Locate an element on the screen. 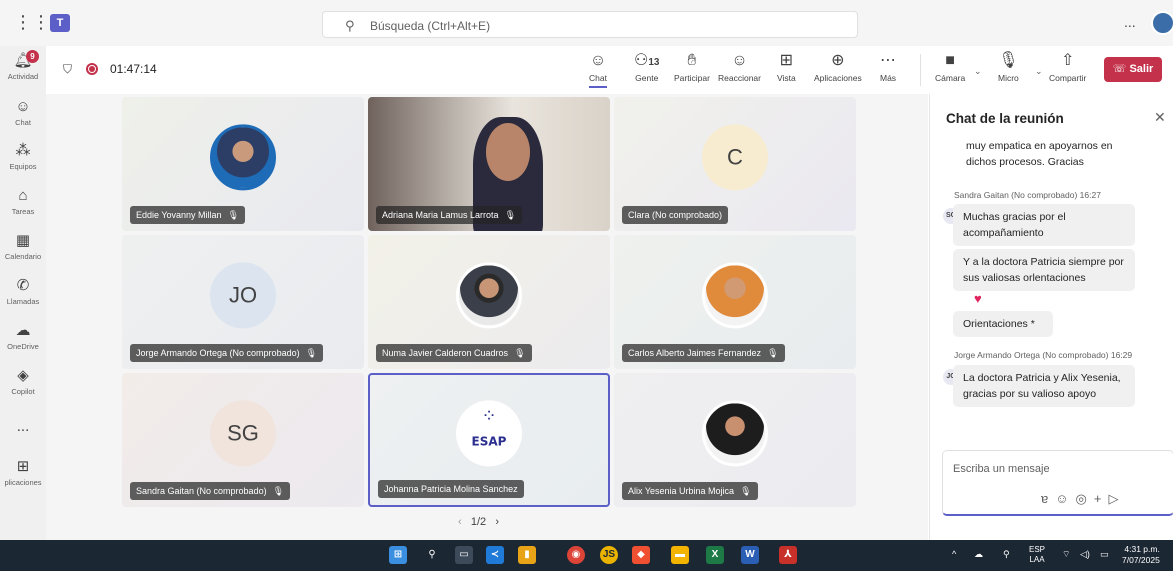 The height and width of the screenshot is (571, 1173). participant-tile: SG Sandra Gaitan (No comprobado) 🎙︎ is located at coordinates (243, 440).